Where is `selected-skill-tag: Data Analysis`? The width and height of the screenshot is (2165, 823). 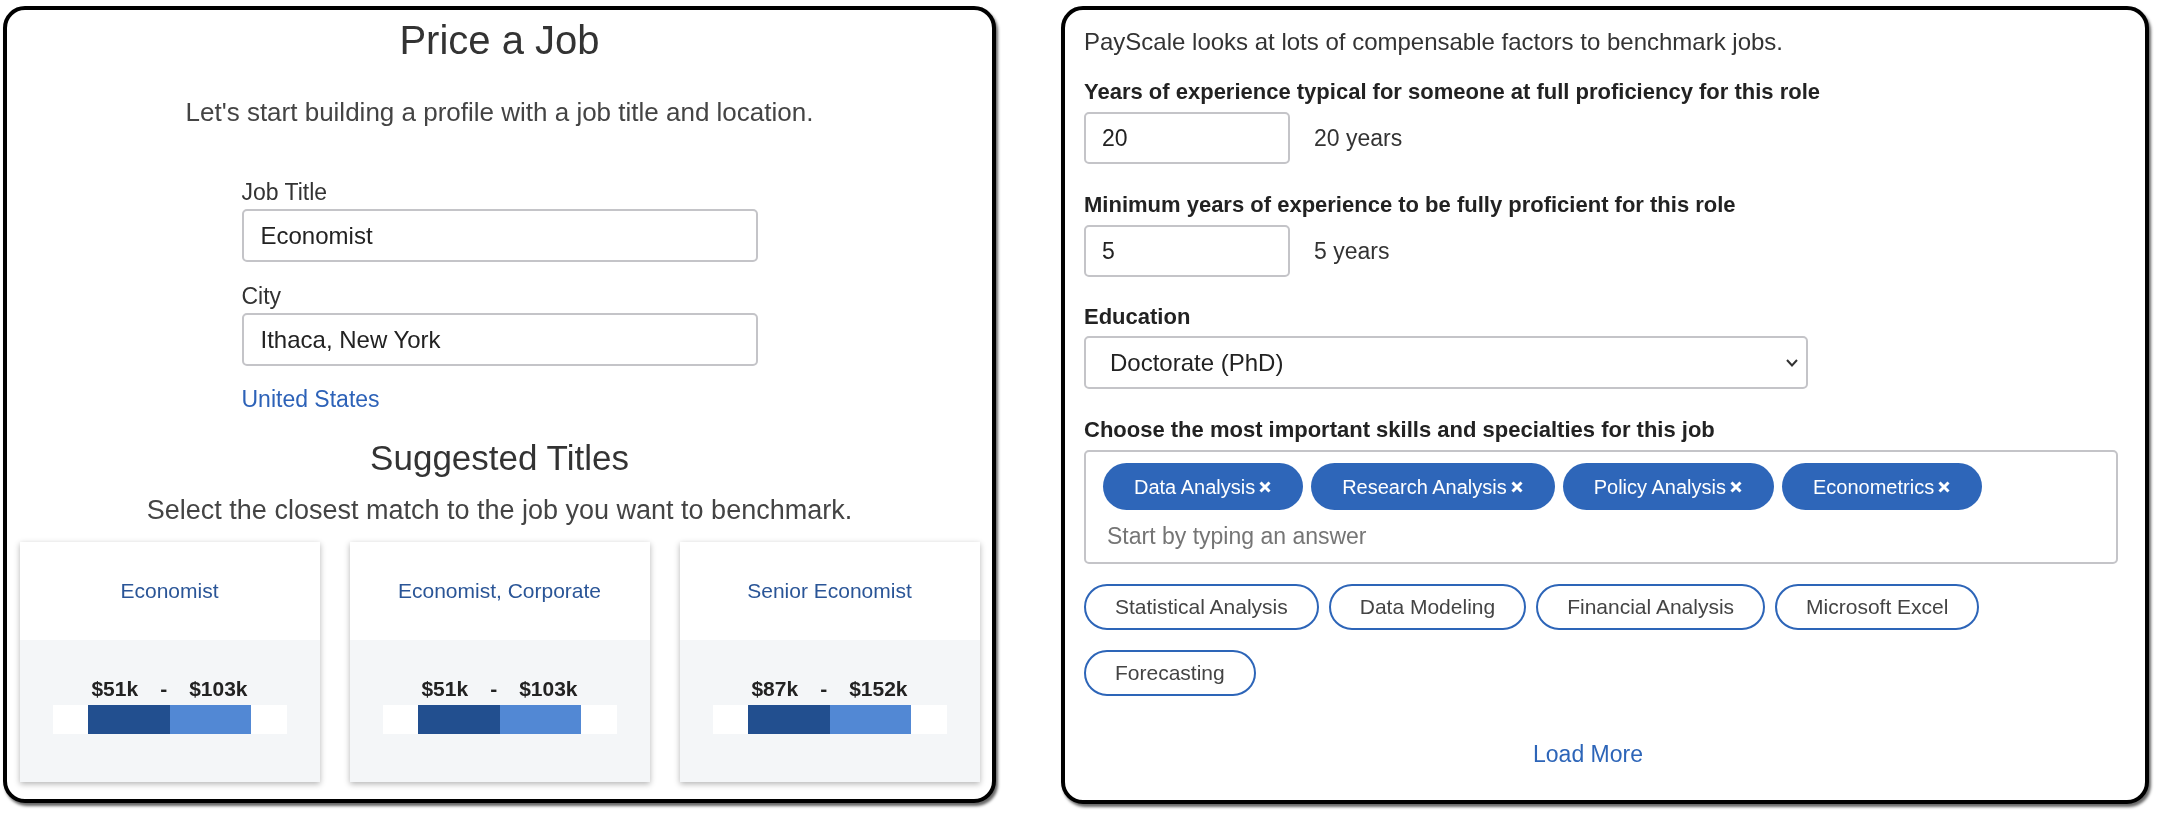
selected-skill-tag: Data Analysis is located at coordinates (1203, 486).